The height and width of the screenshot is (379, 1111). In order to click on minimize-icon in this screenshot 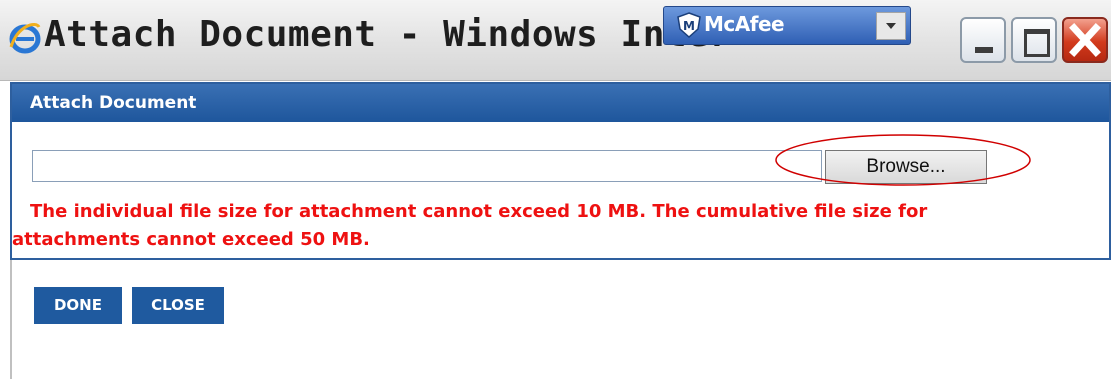, I will do `click(984, 50)`.